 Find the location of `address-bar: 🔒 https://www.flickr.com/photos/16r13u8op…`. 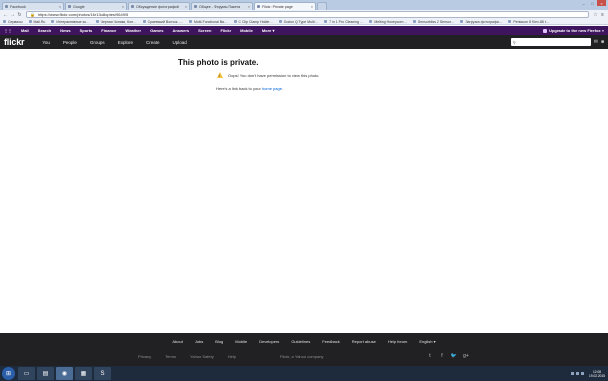

address-bar: 🔒 https://www.flickr.com/photos/16r13u8op… is located at coordinates (307, 14).